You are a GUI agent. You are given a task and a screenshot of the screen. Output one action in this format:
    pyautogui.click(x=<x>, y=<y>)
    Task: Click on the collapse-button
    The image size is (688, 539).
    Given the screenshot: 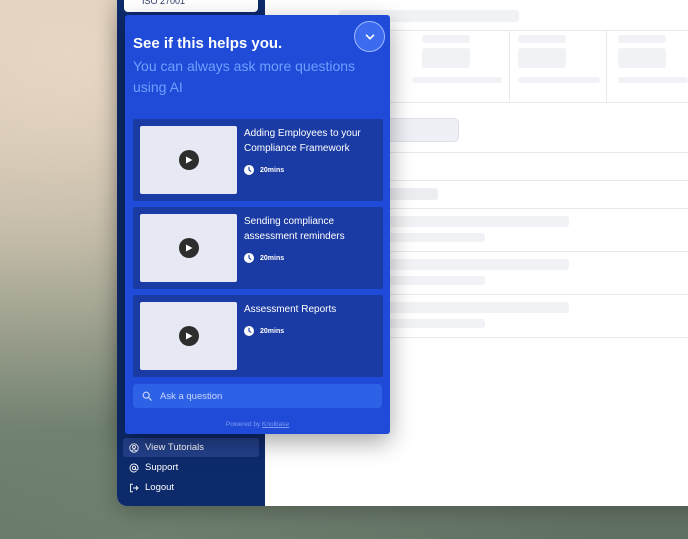 What is the action you would take?
    pyautogui.click(x=369, y=36)
    